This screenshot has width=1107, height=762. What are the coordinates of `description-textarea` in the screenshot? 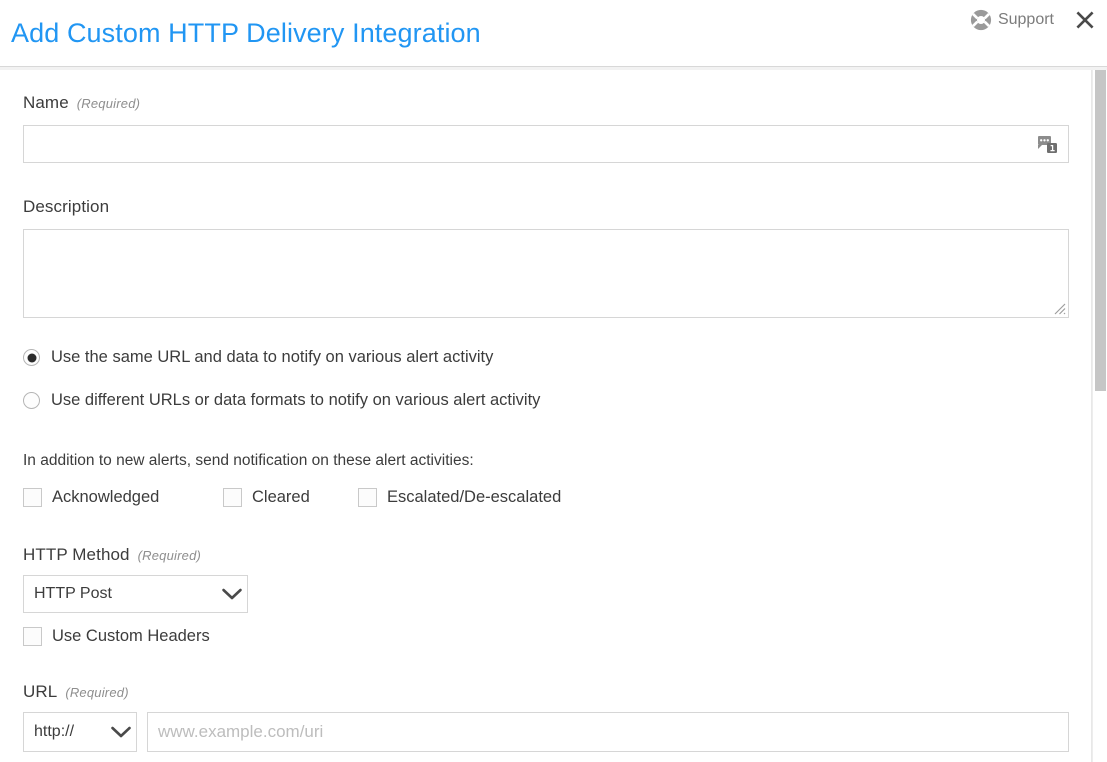 It's located at (546, 273).